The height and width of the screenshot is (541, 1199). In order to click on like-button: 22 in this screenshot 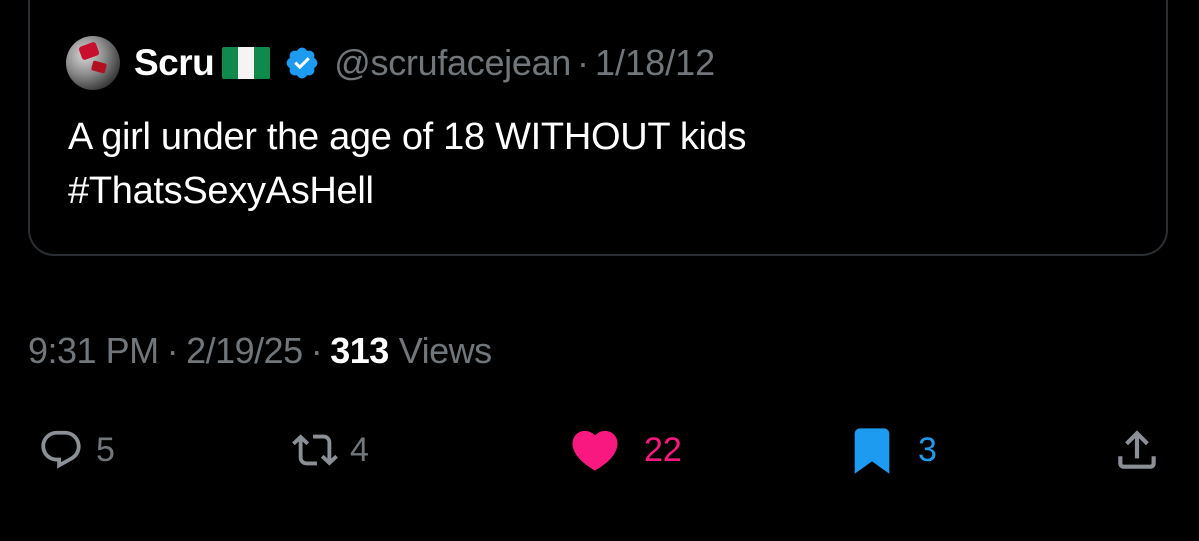, I will do `click(625, 450)`.